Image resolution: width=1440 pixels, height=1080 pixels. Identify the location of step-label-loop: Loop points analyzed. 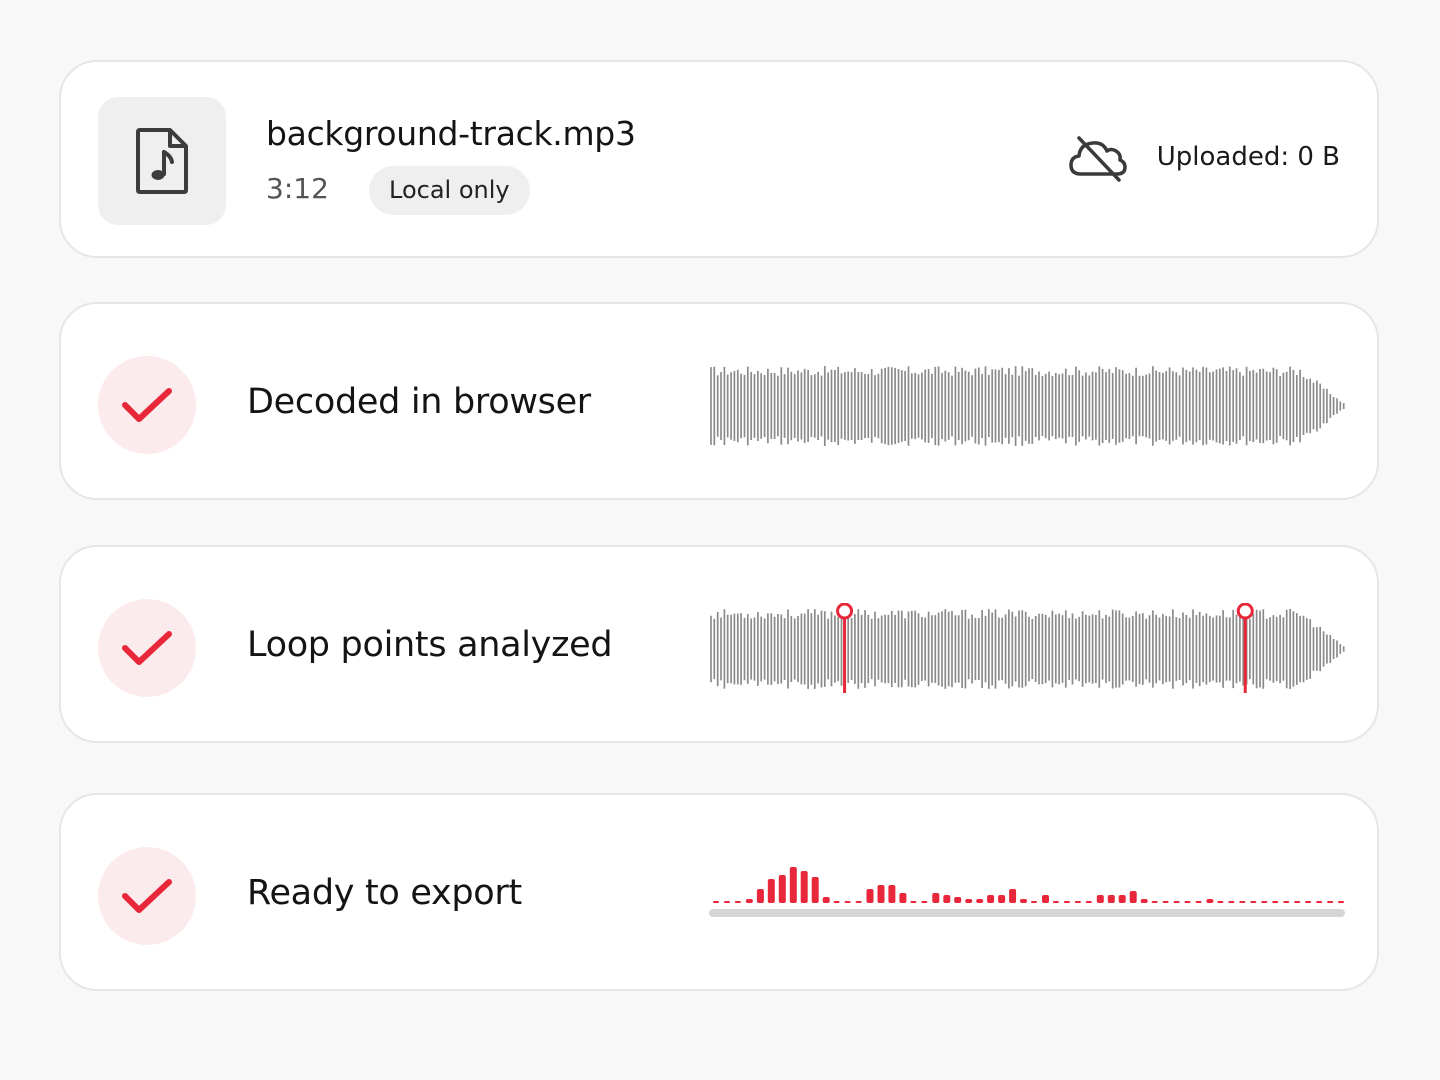
(430, 645).